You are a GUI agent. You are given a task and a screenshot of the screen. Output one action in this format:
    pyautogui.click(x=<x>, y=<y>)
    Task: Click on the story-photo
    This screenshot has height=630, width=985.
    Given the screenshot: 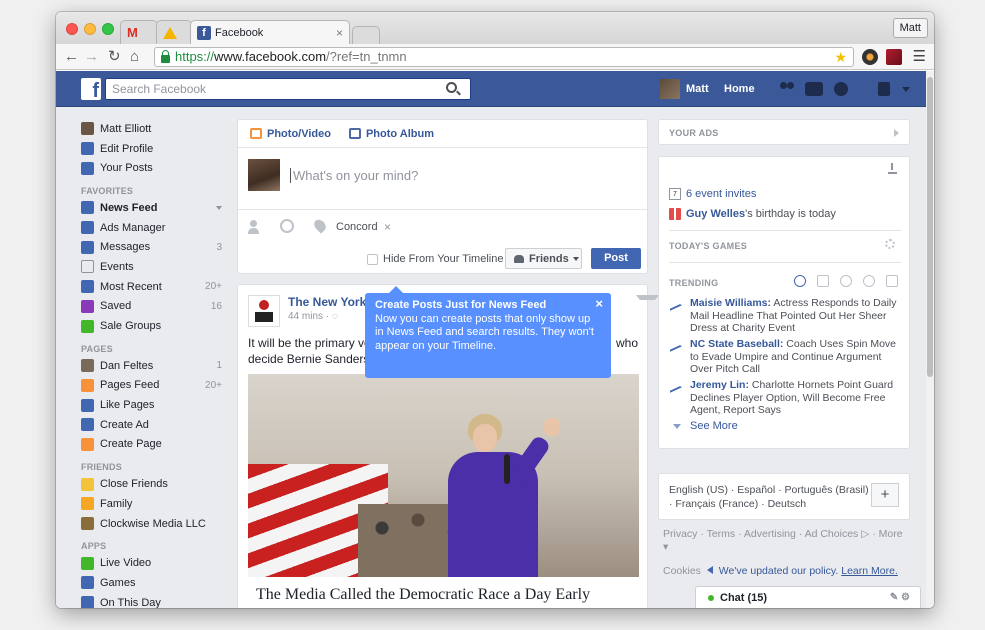 What is the action you would take?
    pyautogui.click(x=443, y=475)
    